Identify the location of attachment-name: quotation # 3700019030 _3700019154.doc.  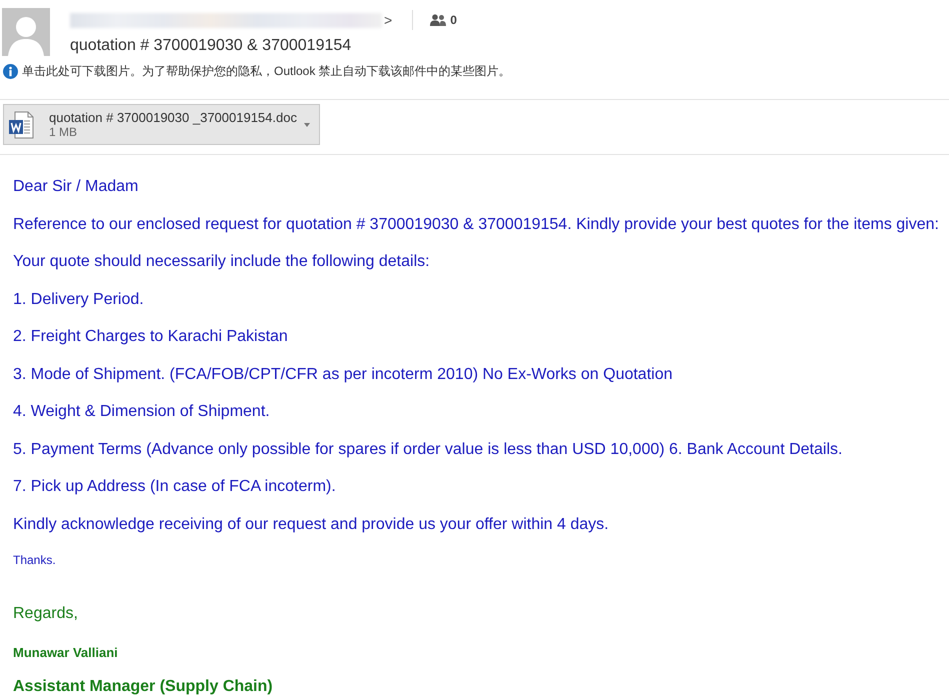
(173, 117).